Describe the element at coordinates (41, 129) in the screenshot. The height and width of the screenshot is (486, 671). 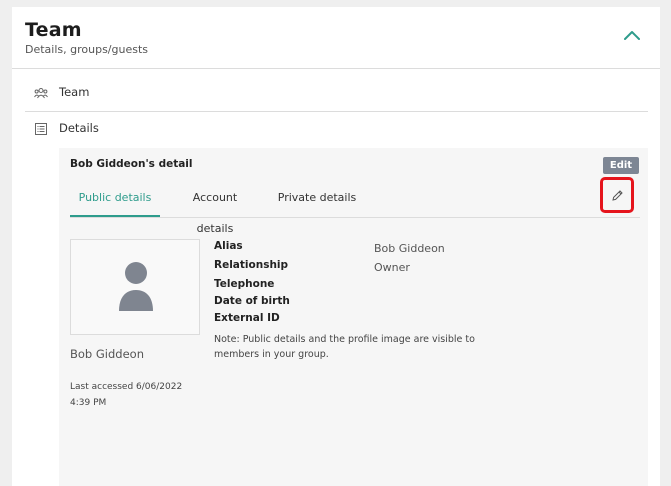
I see `list-icon` at that location.